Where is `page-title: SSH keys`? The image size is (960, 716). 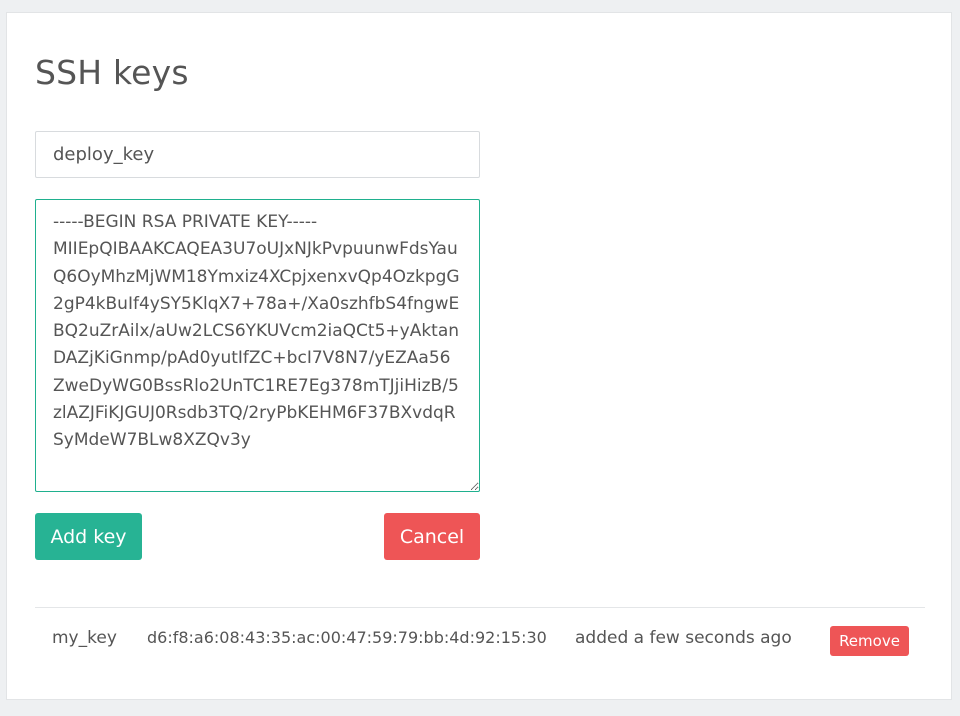 page-title: SSH keys is located at coordinates (112, 72).